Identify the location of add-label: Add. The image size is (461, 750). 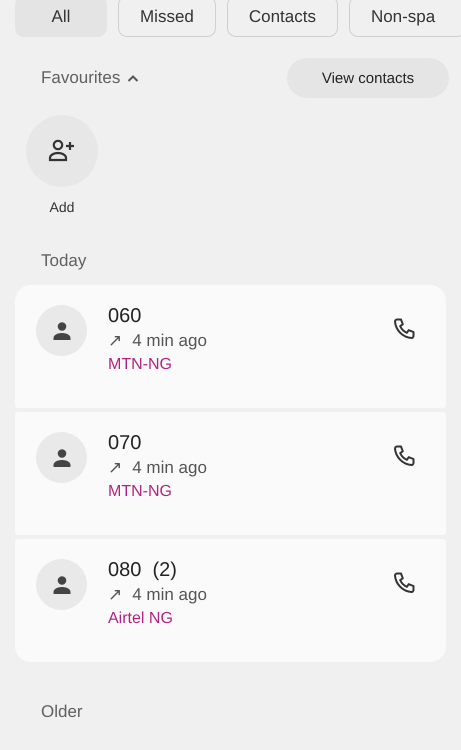
(62, 207).